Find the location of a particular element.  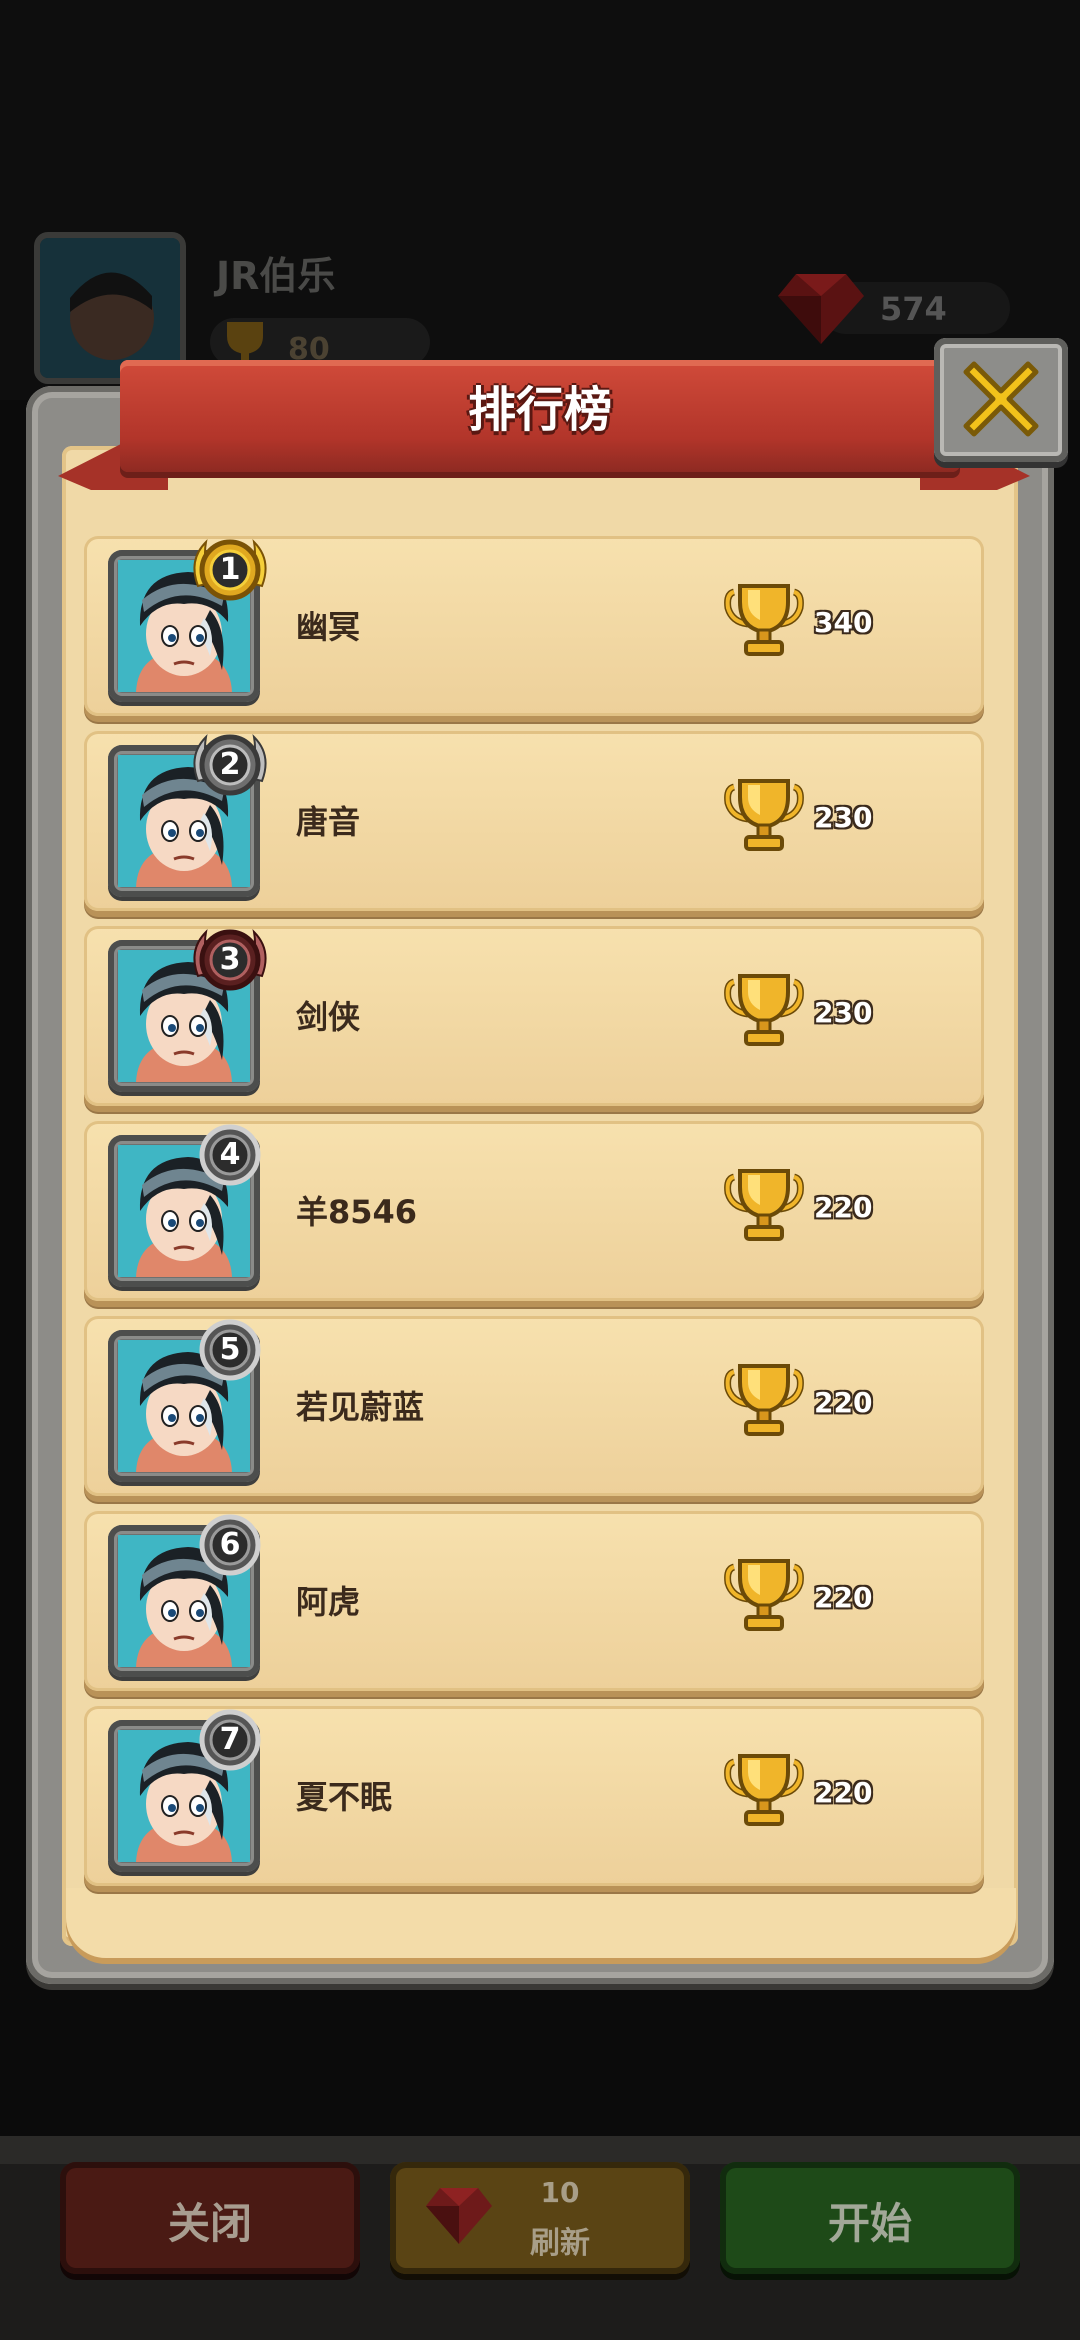

rank-number: 5 is located at coordinates (230, 1349).